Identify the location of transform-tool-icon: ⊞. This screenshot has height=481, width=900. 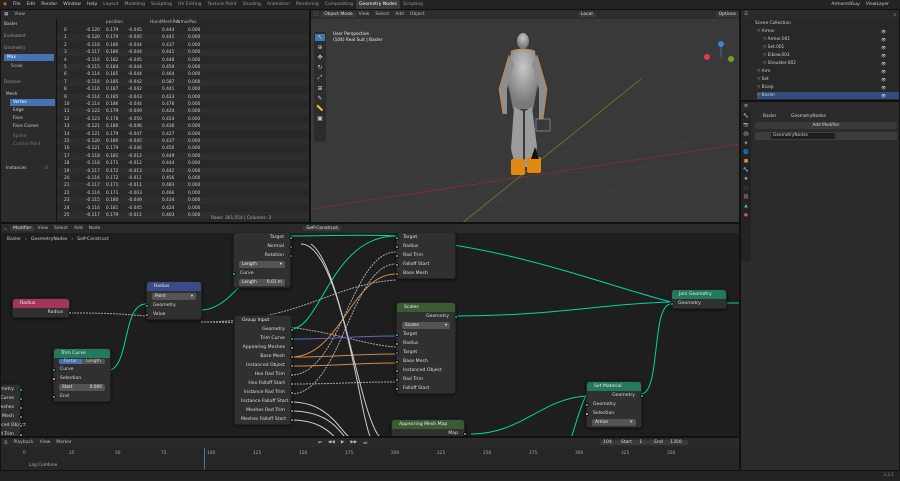
(319, 88).